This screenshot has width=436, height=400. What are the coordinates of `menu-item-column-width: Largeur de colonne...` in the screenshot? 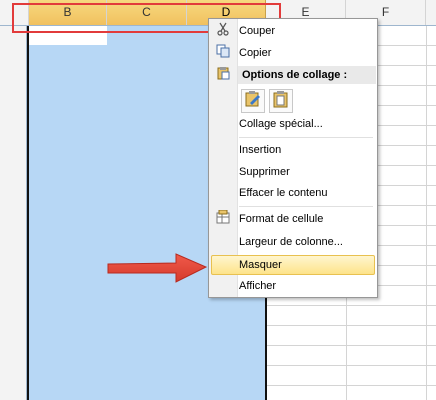 It's located at (291, 242).